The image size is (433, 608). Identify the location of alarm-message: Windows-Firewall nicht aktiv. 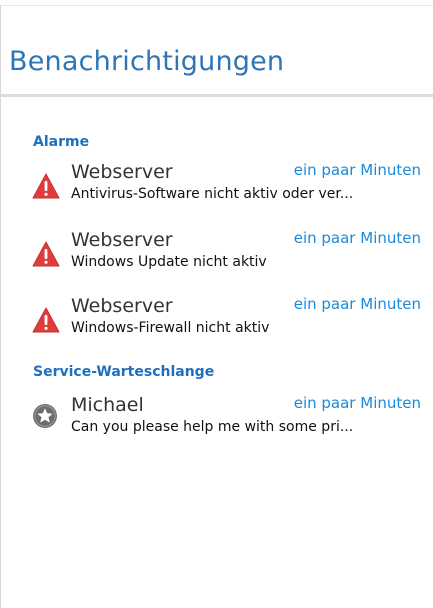
(170, 328).